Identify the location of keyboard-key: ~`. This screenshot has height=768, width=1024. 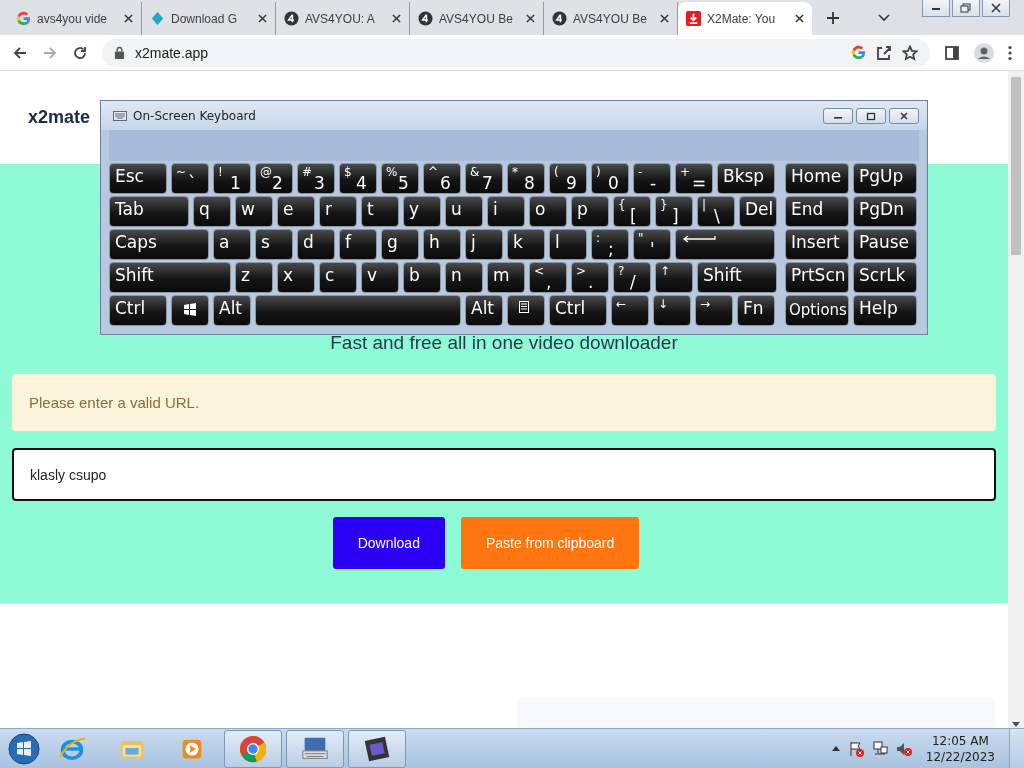
(190, 178).